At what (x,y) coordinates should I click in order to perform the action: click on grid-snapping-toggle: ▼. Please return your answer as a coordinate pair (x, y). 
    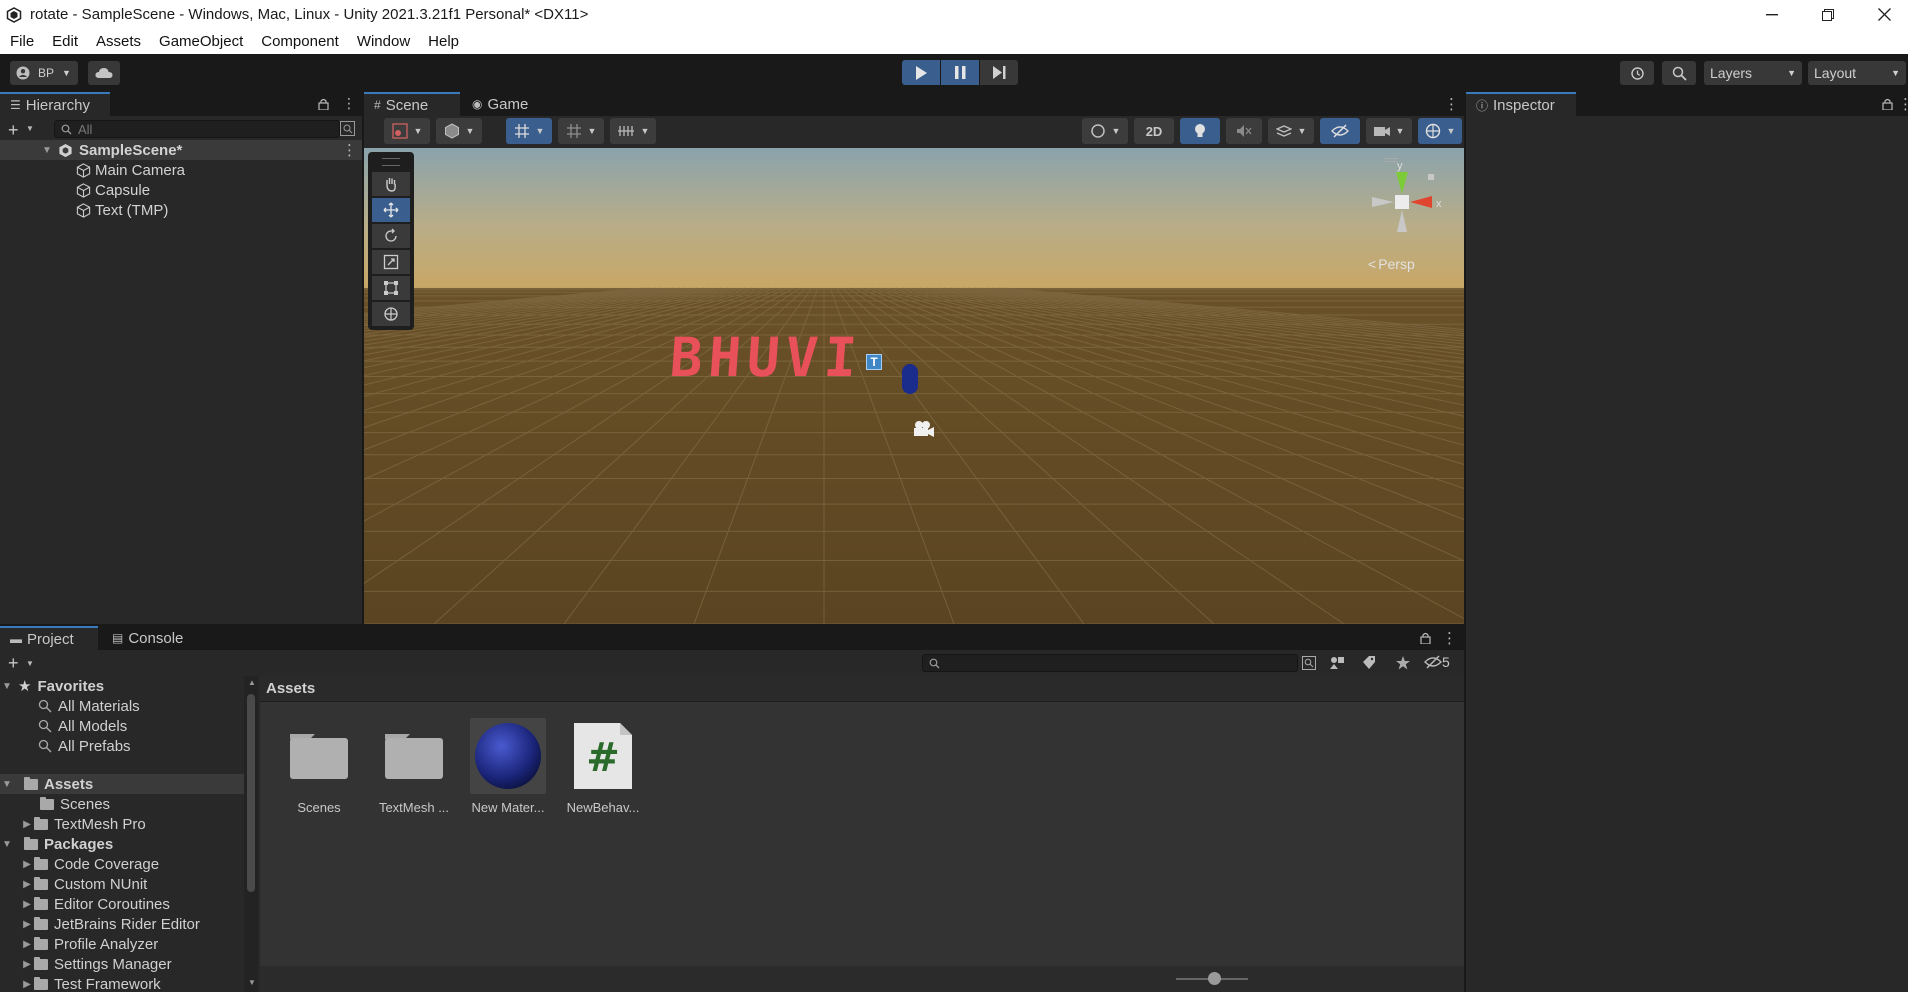
    Looking at the image, I should click on (529, 131).